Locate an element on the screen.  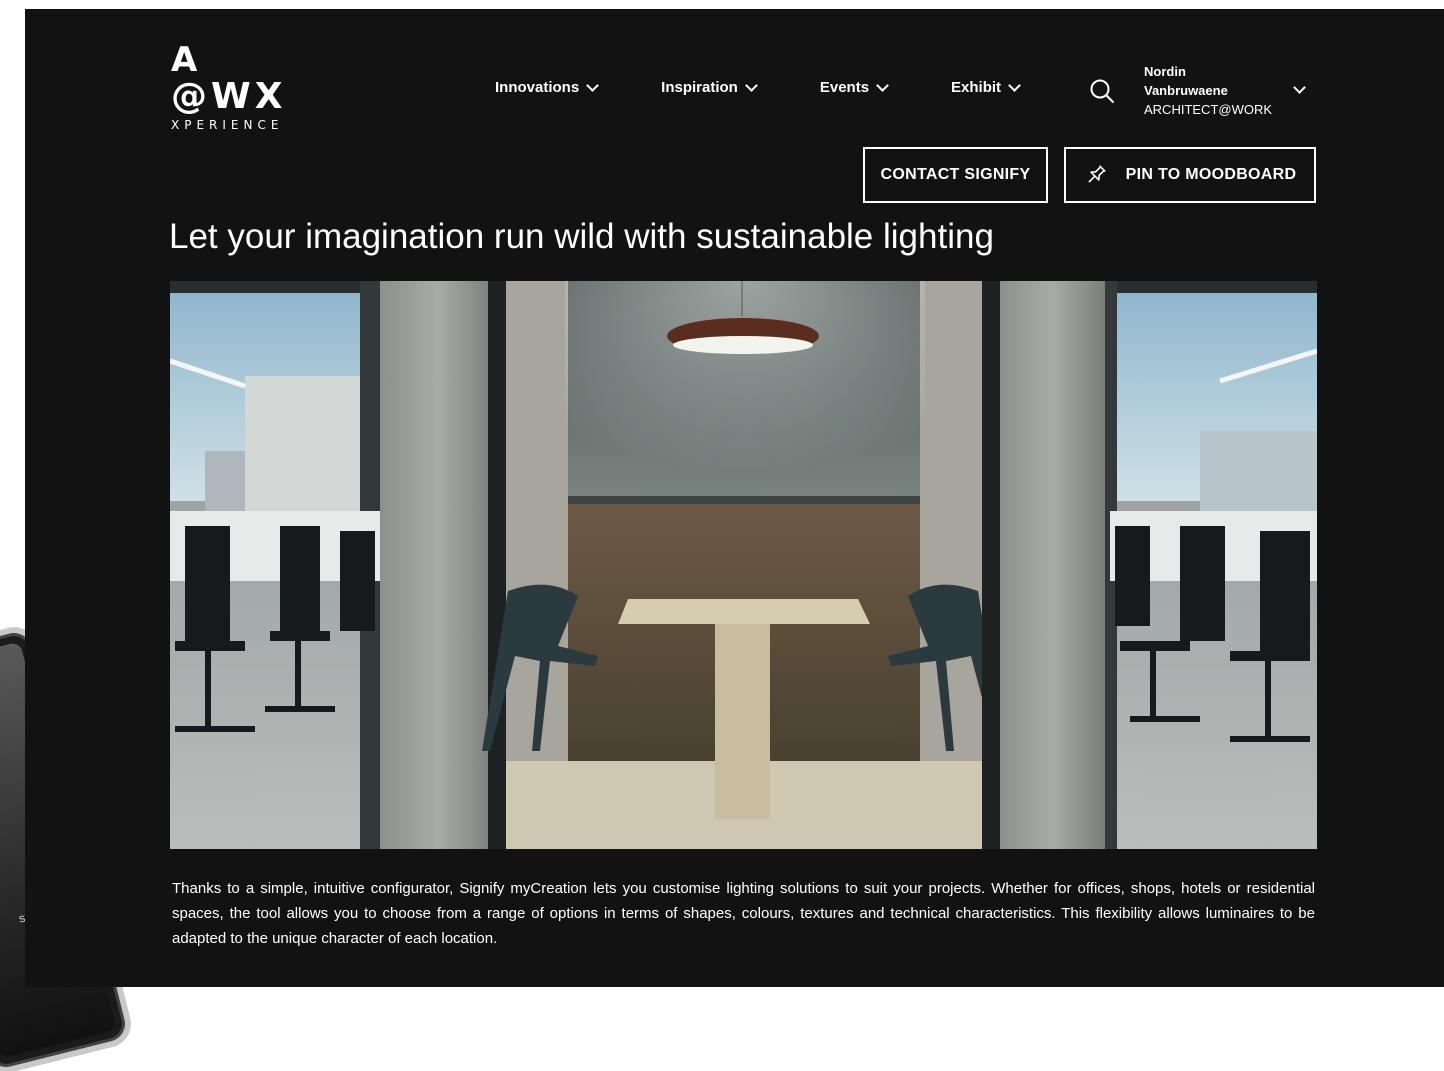
main-nav: Innovations Inspiration Events Exhibit is located at coordinates (758, 87).